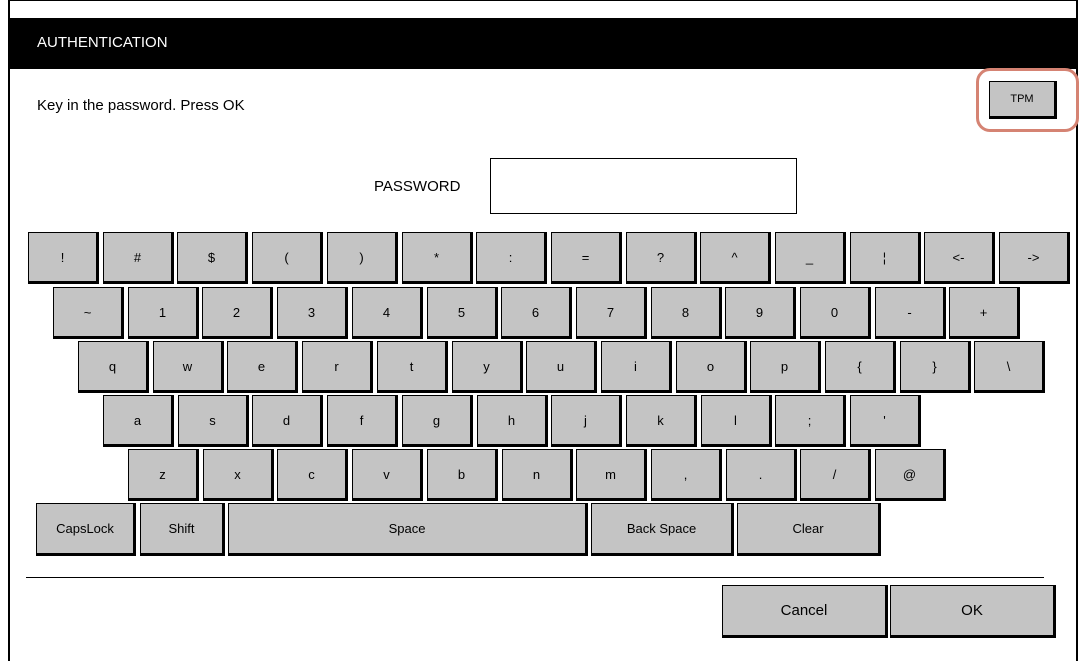 This screenshot has width=1083, height=661. I want to click on divider, so click(535, 577).